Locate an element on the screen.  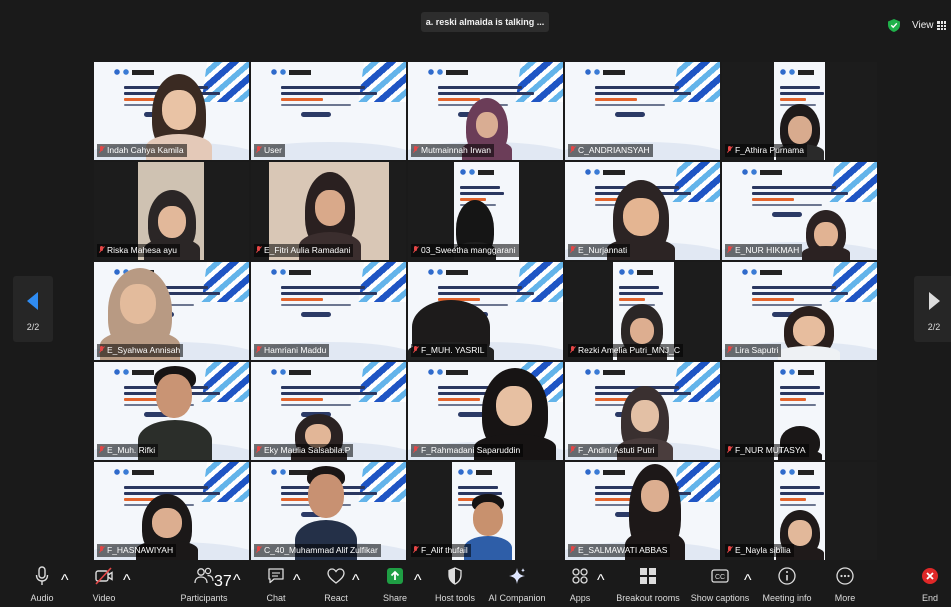
video-tile: F_NUR MUTASYA is located at coordinates (799, 411).